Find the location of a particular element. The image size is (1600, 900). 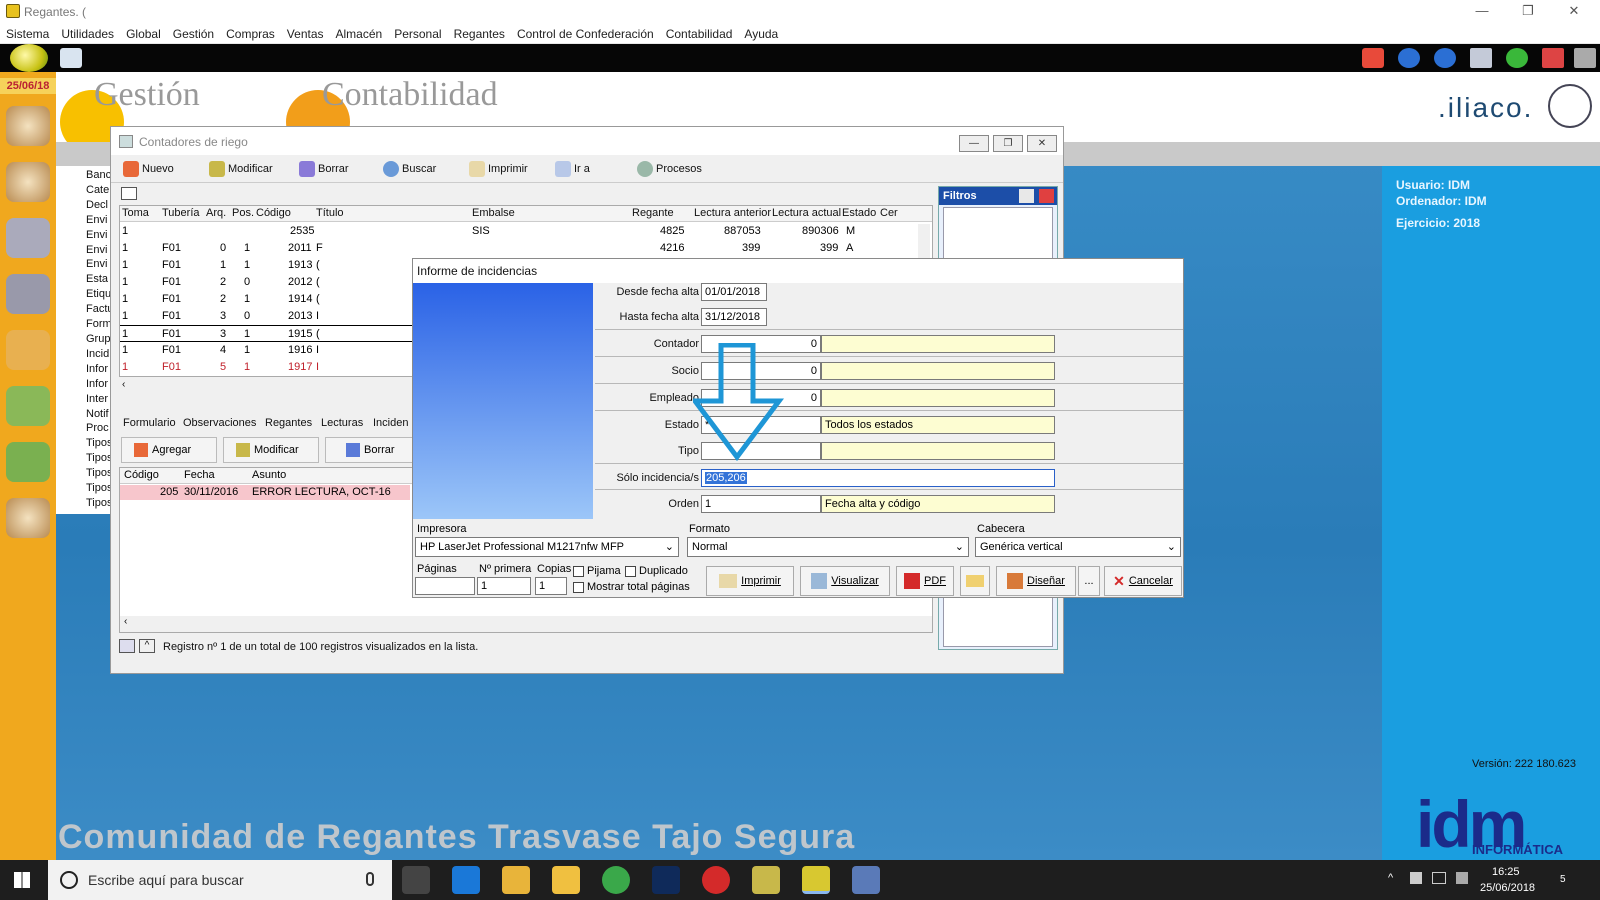

sub-borrar-button: Borrar is located at coordinates (373, 450).